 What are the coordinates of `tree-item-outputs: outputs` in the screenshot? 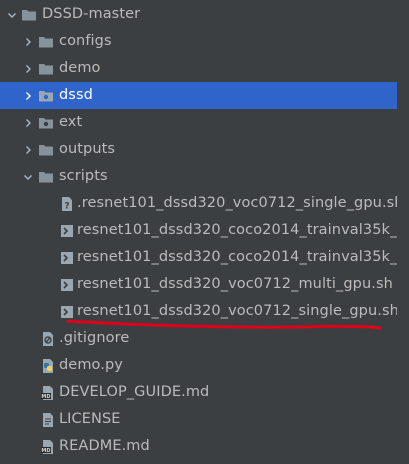 It's located at (204, 149).